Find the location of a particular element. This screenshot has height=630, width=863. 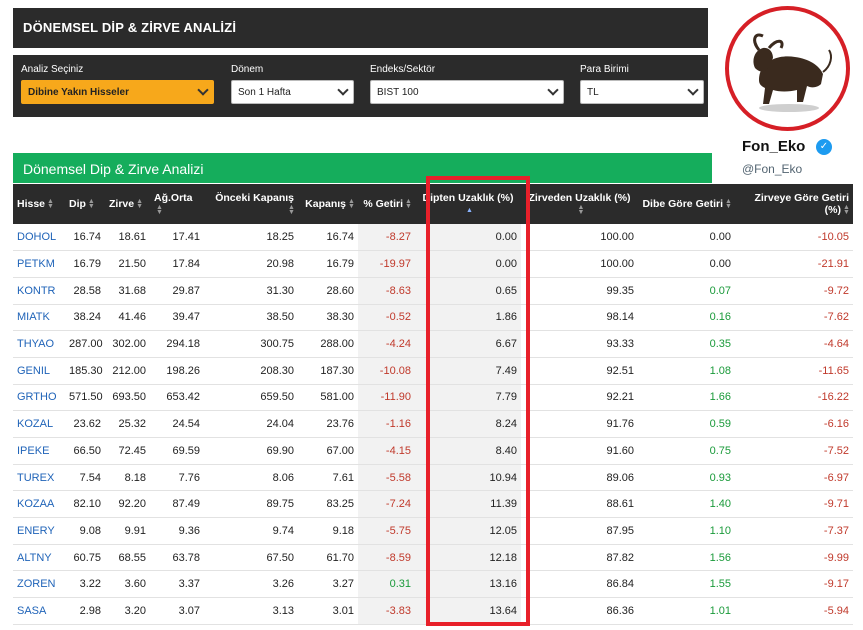

table-title: Dönemsel Dip & Zirve Analizi is located at coordinates (113, 169).